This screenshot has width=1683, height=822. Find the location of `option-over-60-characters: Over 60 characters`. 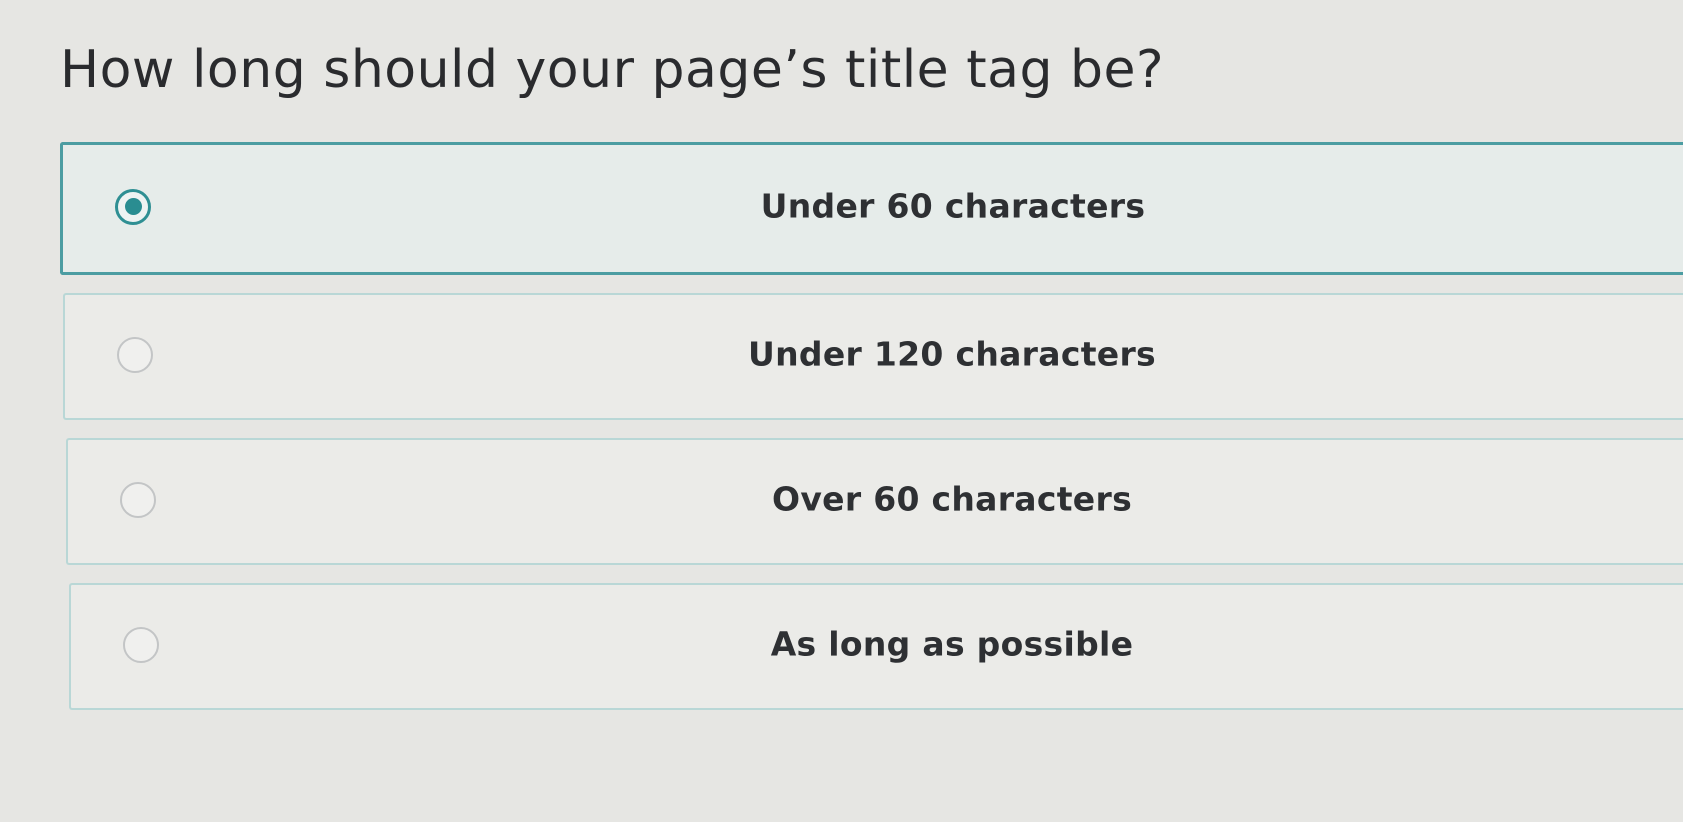

option-over-60-characters: Over 60 characters is located at coordinates (874, 501).